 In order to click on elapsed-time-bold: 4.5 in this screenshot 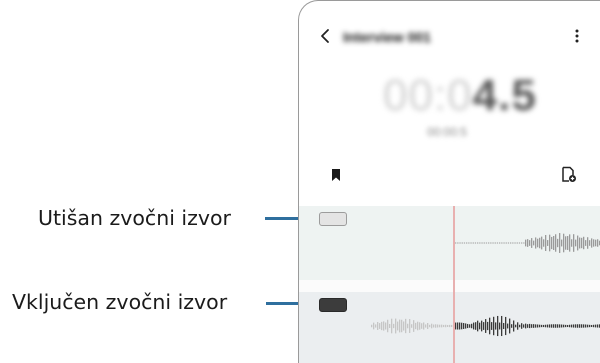, I will do `click(504, 95)`.